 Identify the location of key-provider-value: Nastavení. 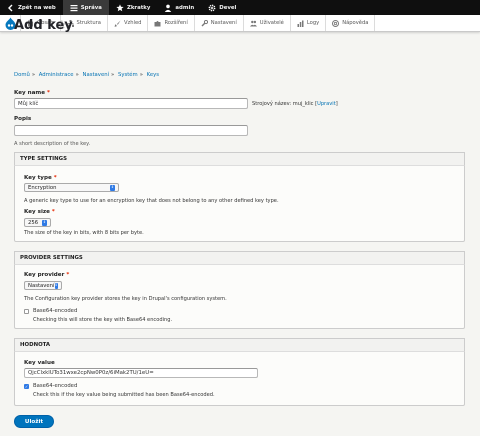
(41, 285).